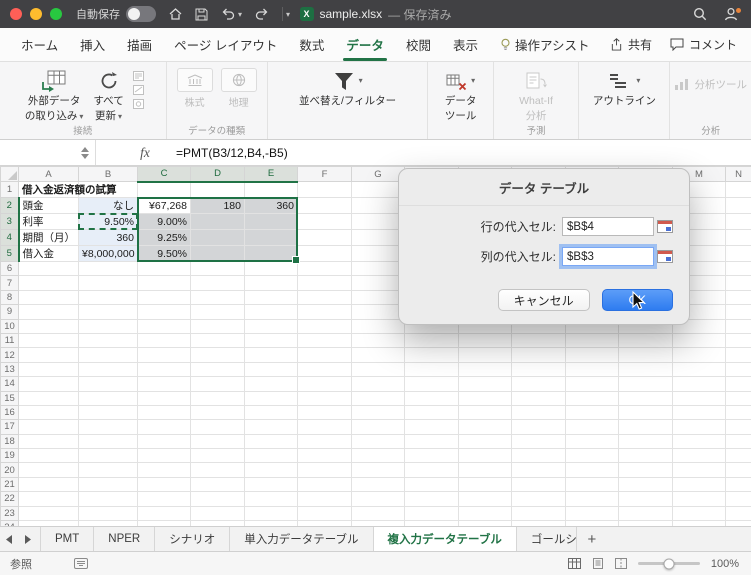  What do you see at coordinates (431, 513) in the screenshot?
I see `cell-H23` at bounding box center [431, 513].